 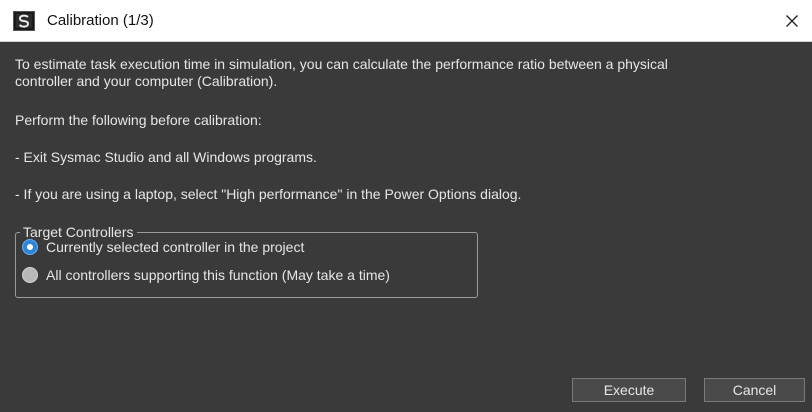 What do you see at coordinates (754, 390) in the screenshot?
I see `cancel-button: Cancel` at bounding box center [754, 390].